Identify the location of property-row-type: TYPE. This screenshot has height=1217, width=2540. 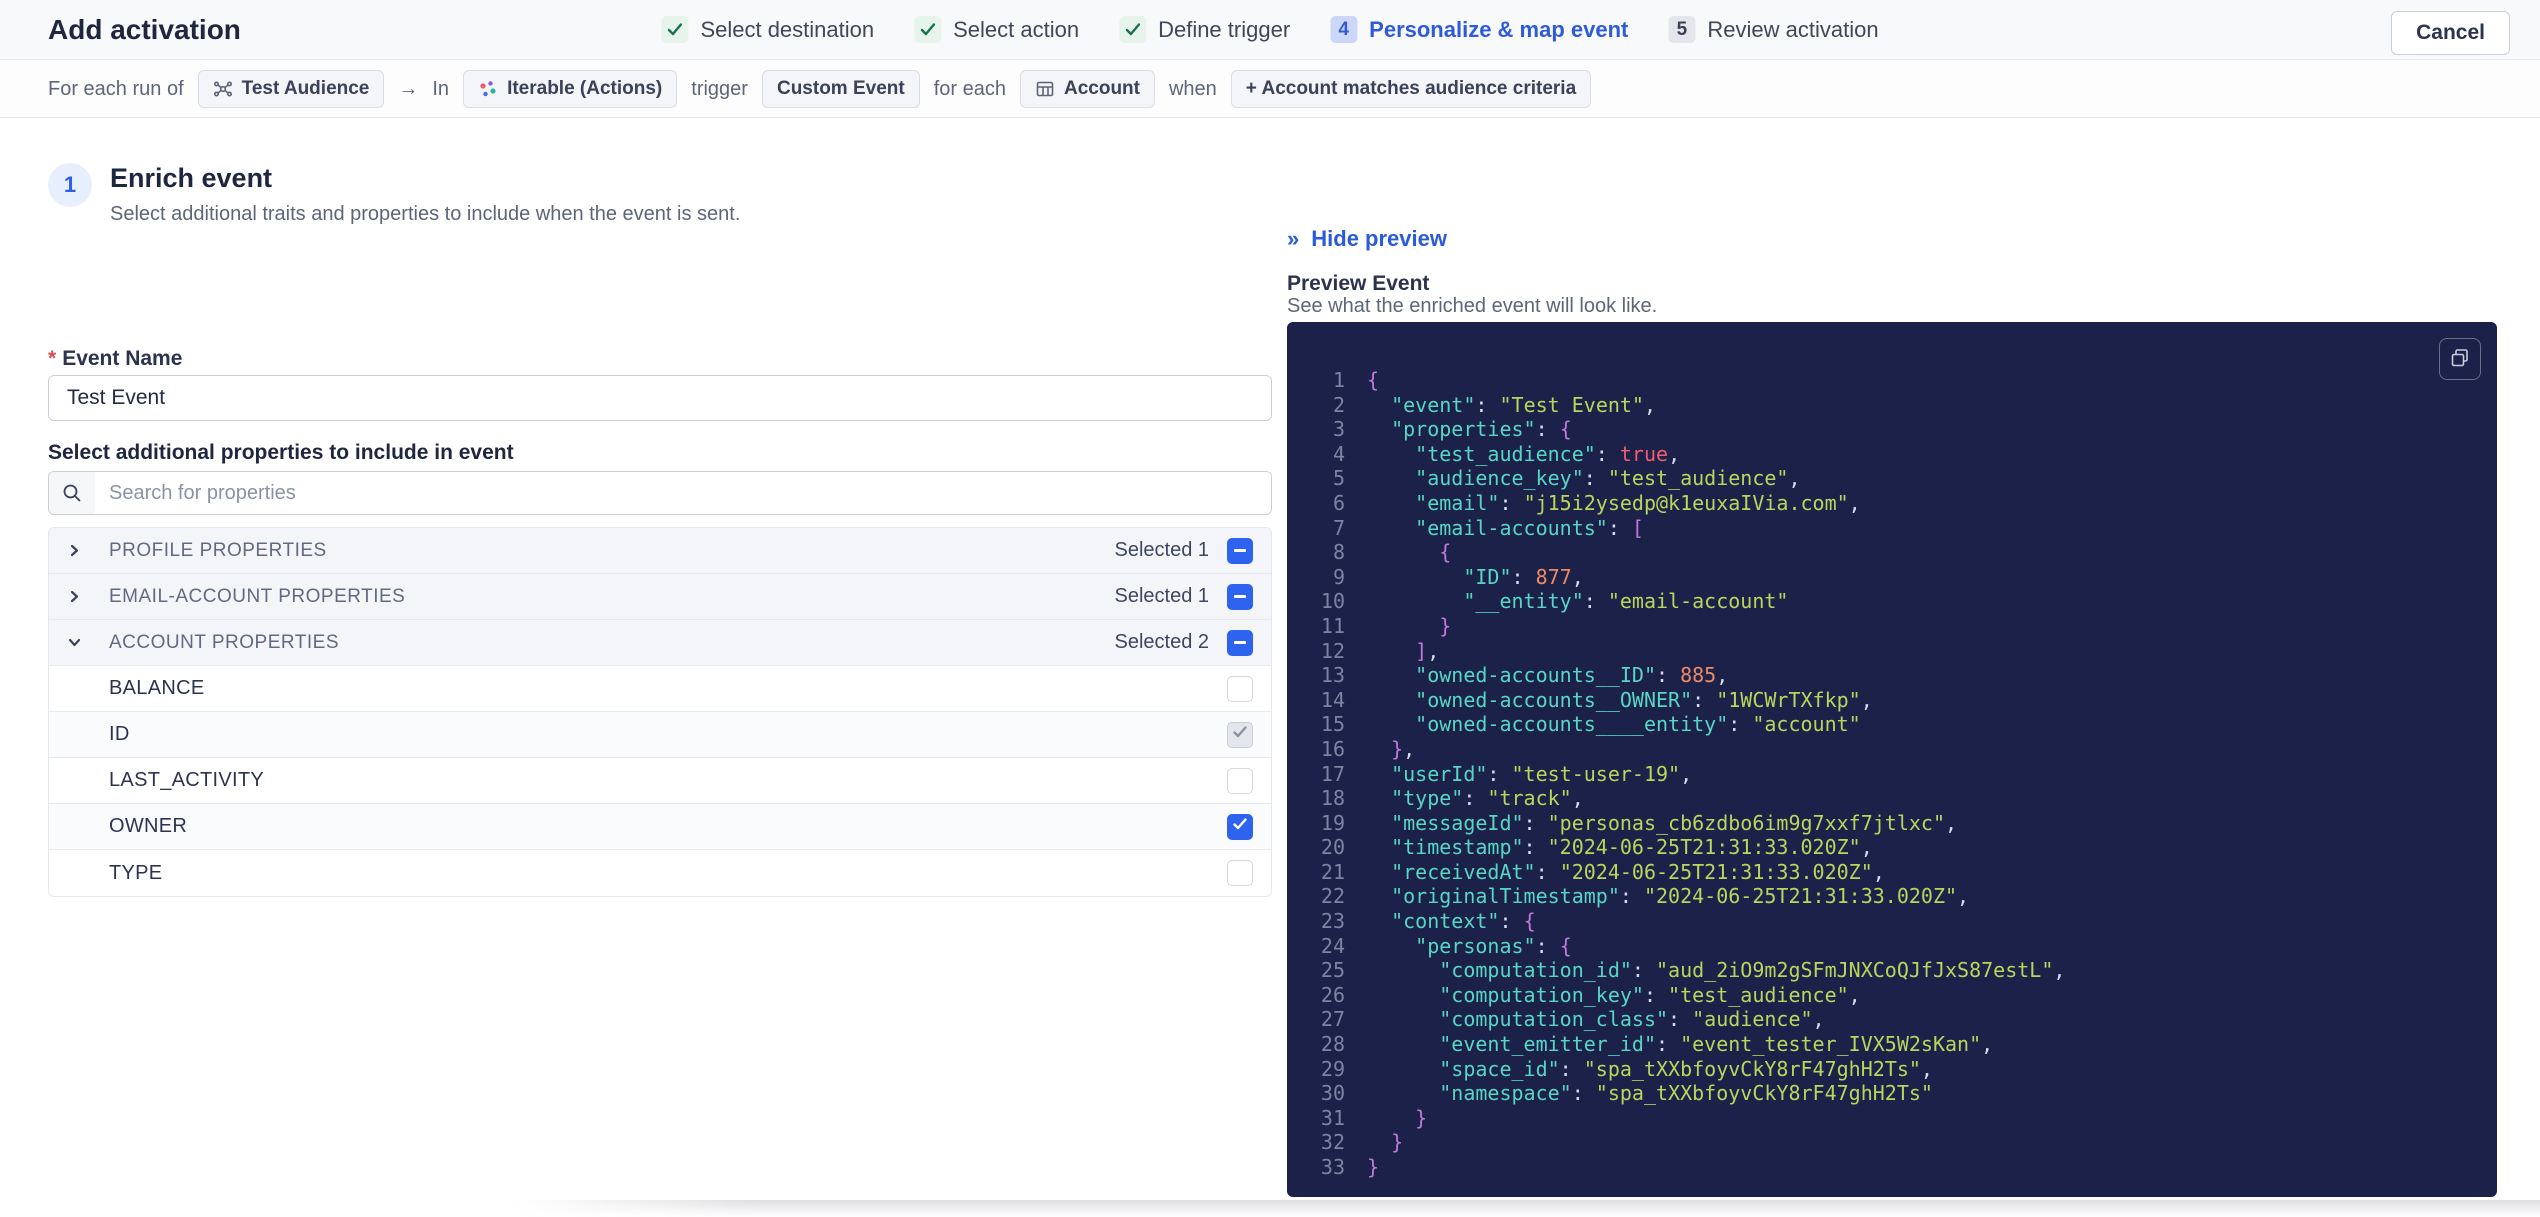
(660, 873).